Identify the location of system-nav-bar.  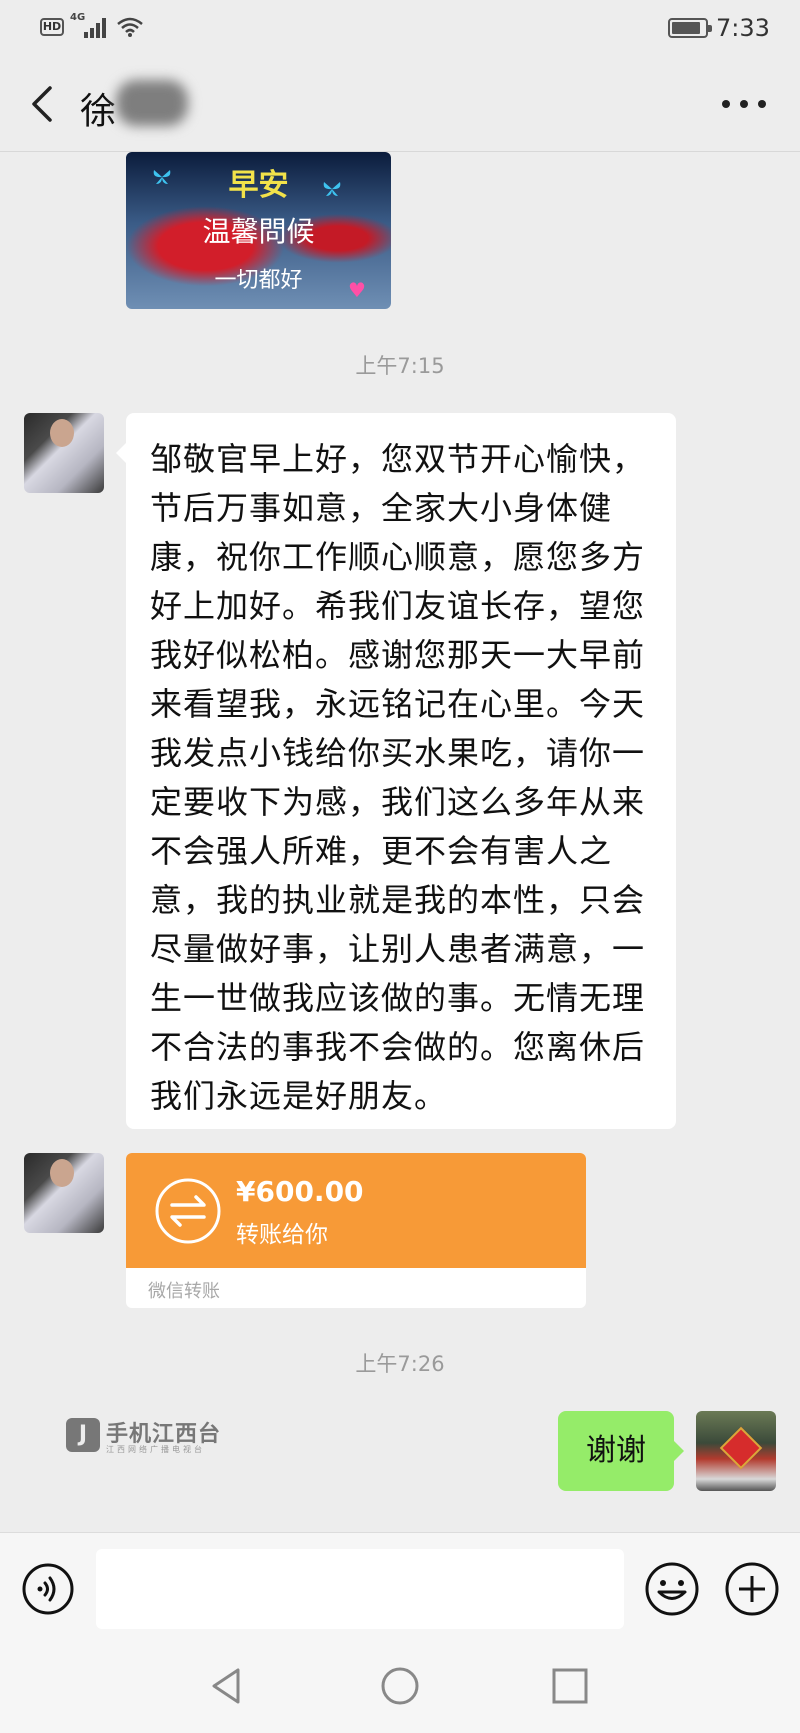
(400, 1687).